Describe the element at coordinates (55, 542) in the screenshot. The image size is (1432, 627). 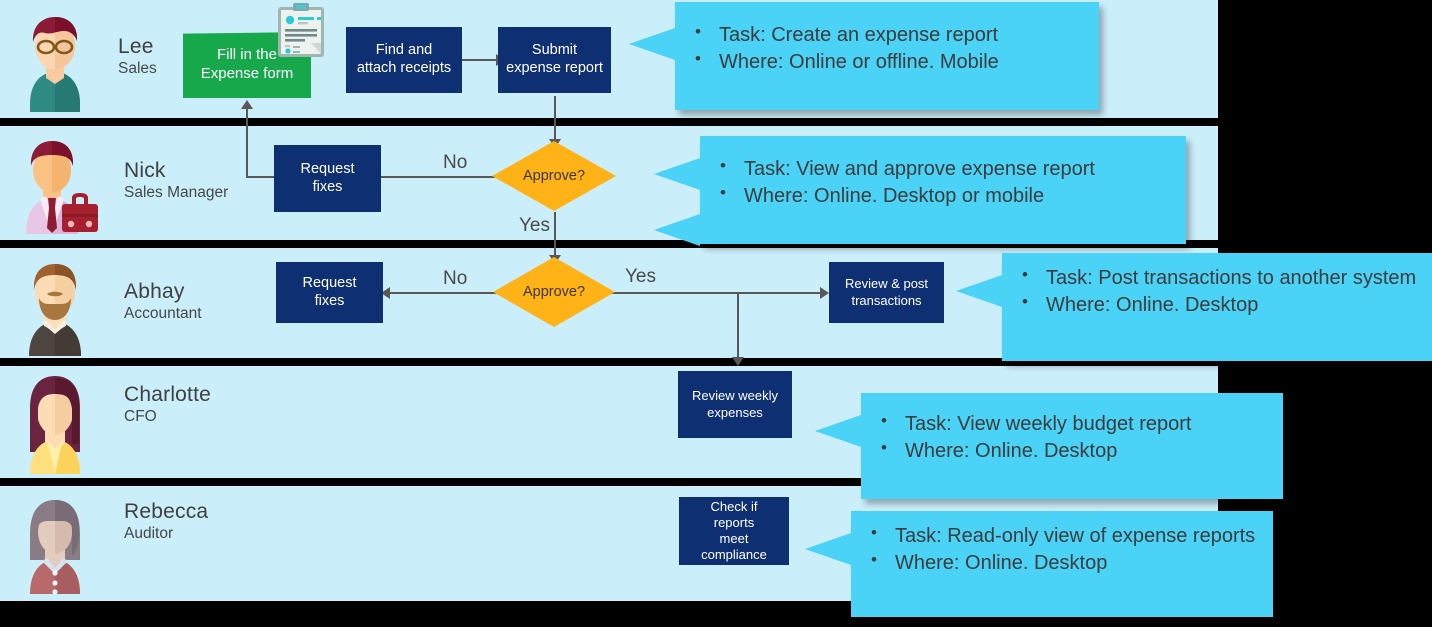
I see `avatar-rebecca-icon` at that location.